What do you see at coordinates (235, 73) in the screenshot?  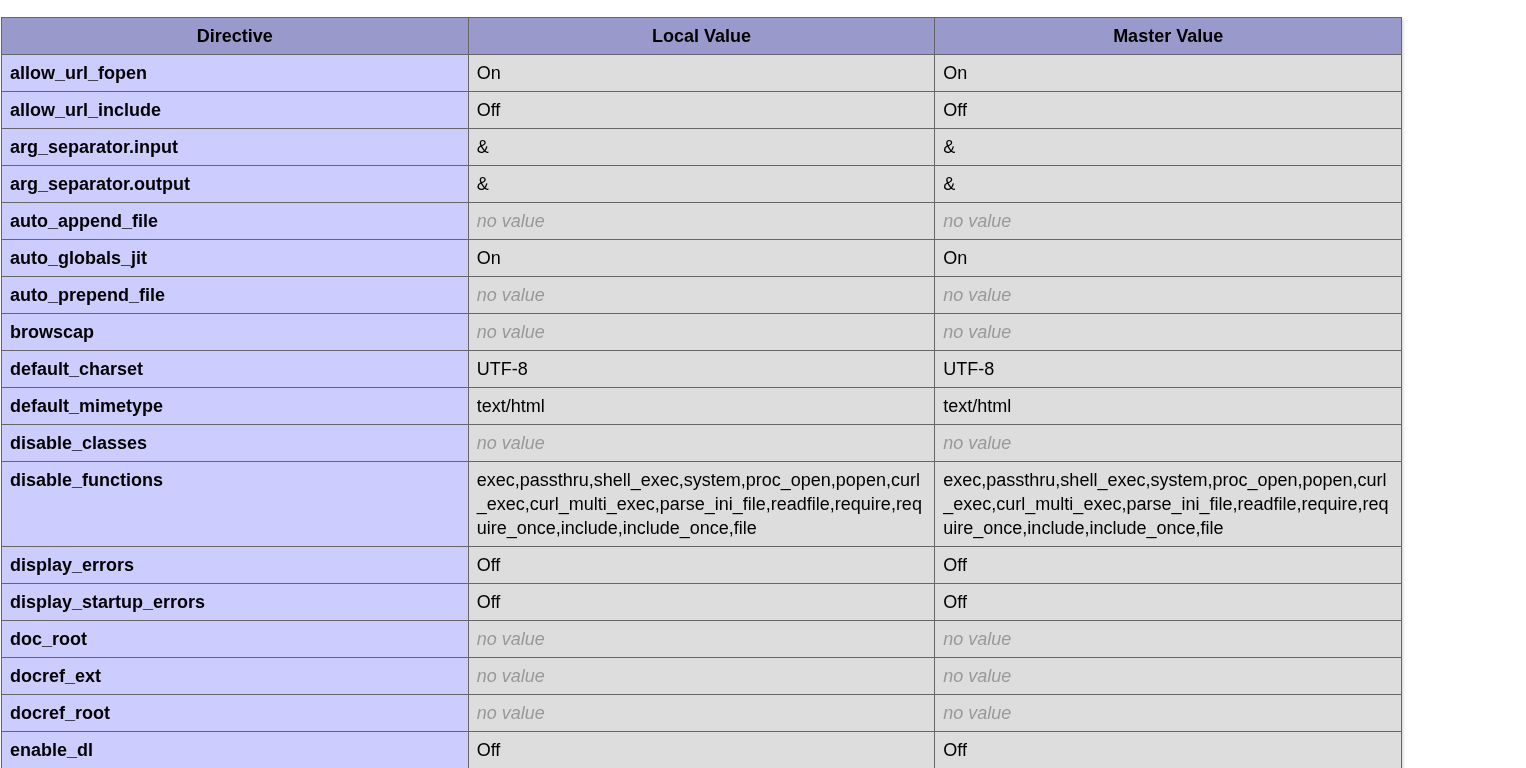 I see `directive-cell: allow_url_fopen` at bounding box center [235, 73].